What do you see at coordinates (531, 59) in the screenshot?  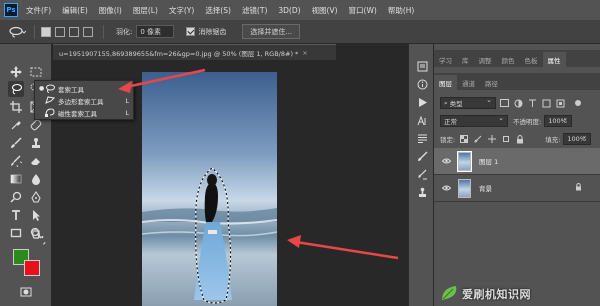 I see `tab-swatches: 色板` at bounding box center [531, 59].